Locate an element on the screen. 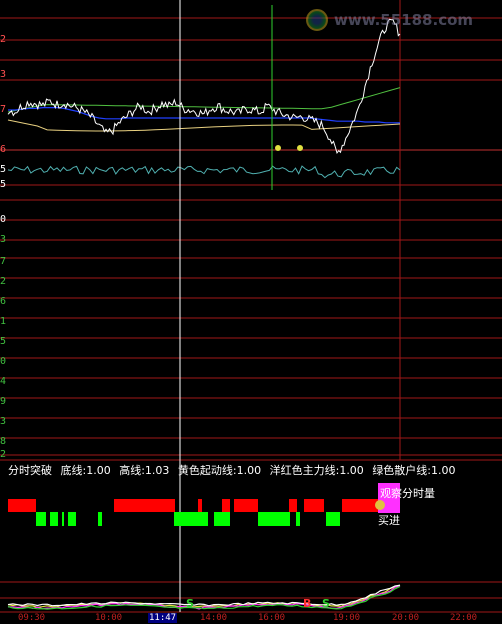  s-marker-2: S is located at coordinates (326, 603).